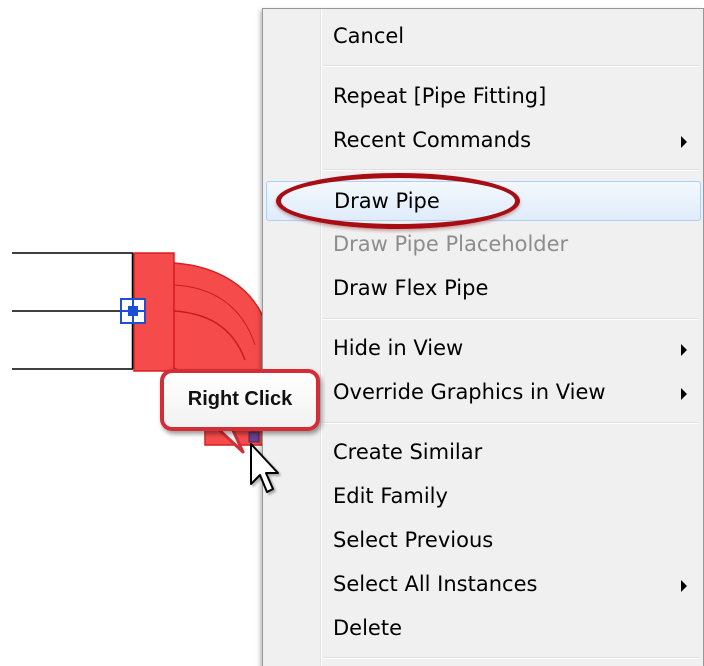  What do you see at coordinates (367, 628) in the screenshot?
I see `menu-item-label: Delete` at bounding box center [367, 628].